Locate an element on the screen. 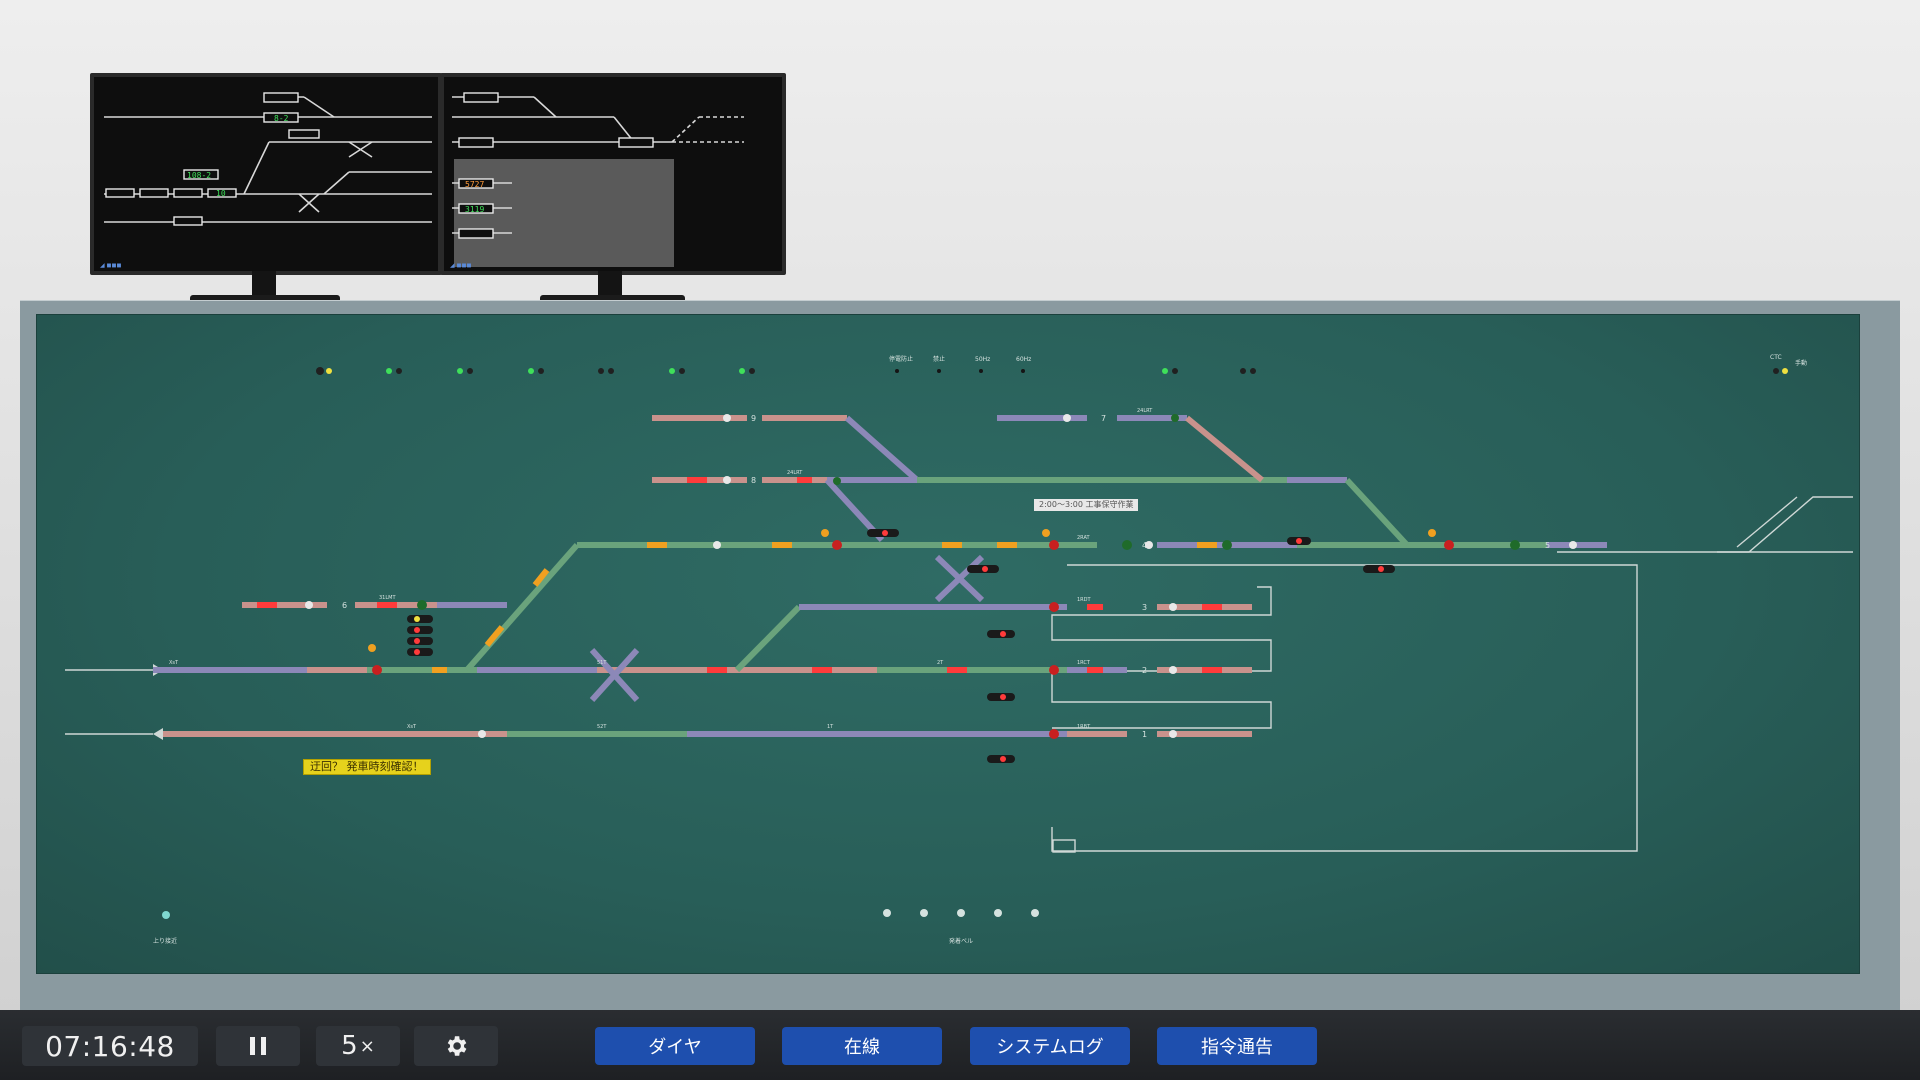  track-label-9: 9 is located at coordinates (753, 418).